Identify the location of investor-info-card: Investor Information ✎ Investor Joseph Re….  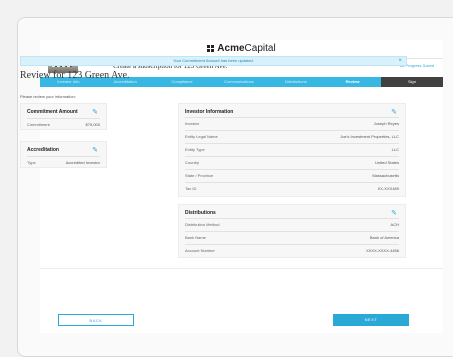
(292, 150).